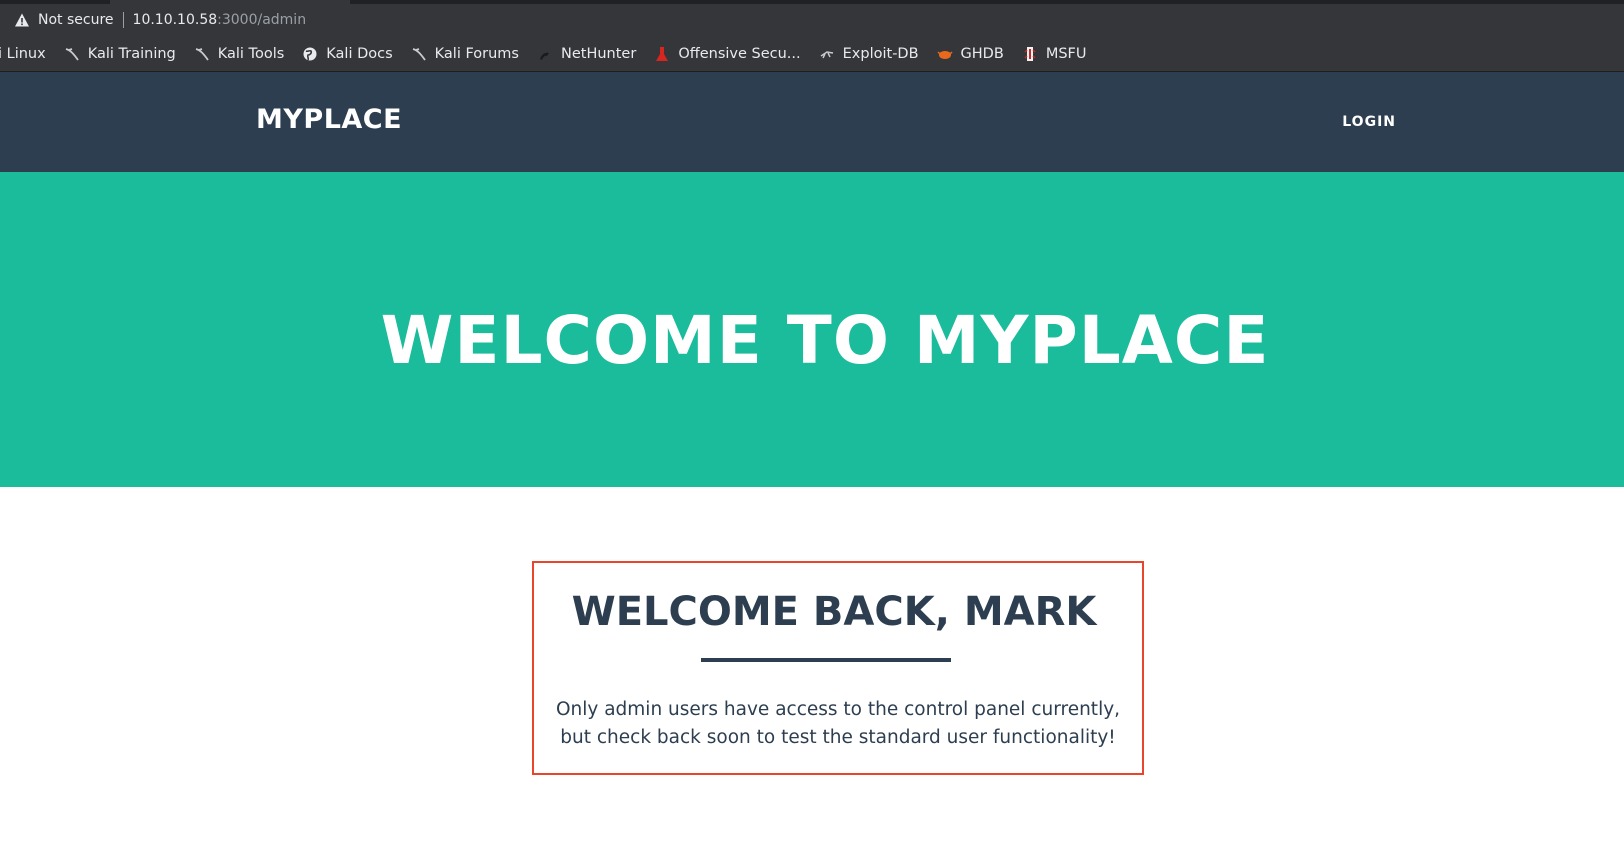  Describe the element at coordinates (982, 53) in the screenshot. I see `bookmark-label: GHDB` at that location.